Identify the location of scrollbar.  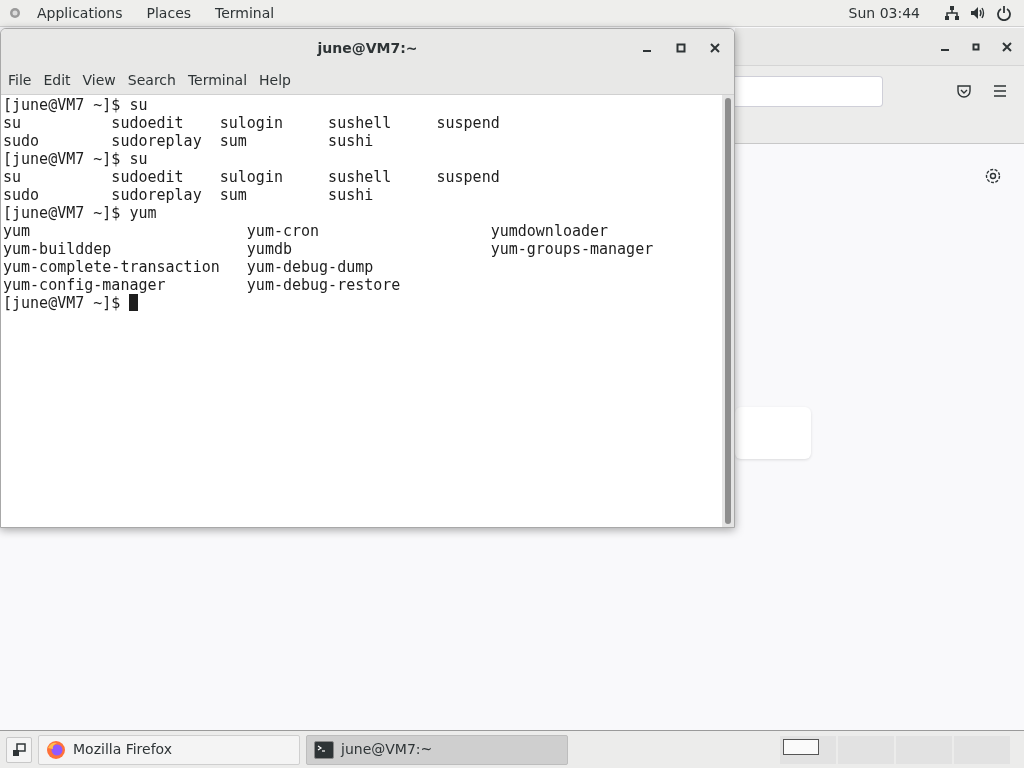
(728, 311).